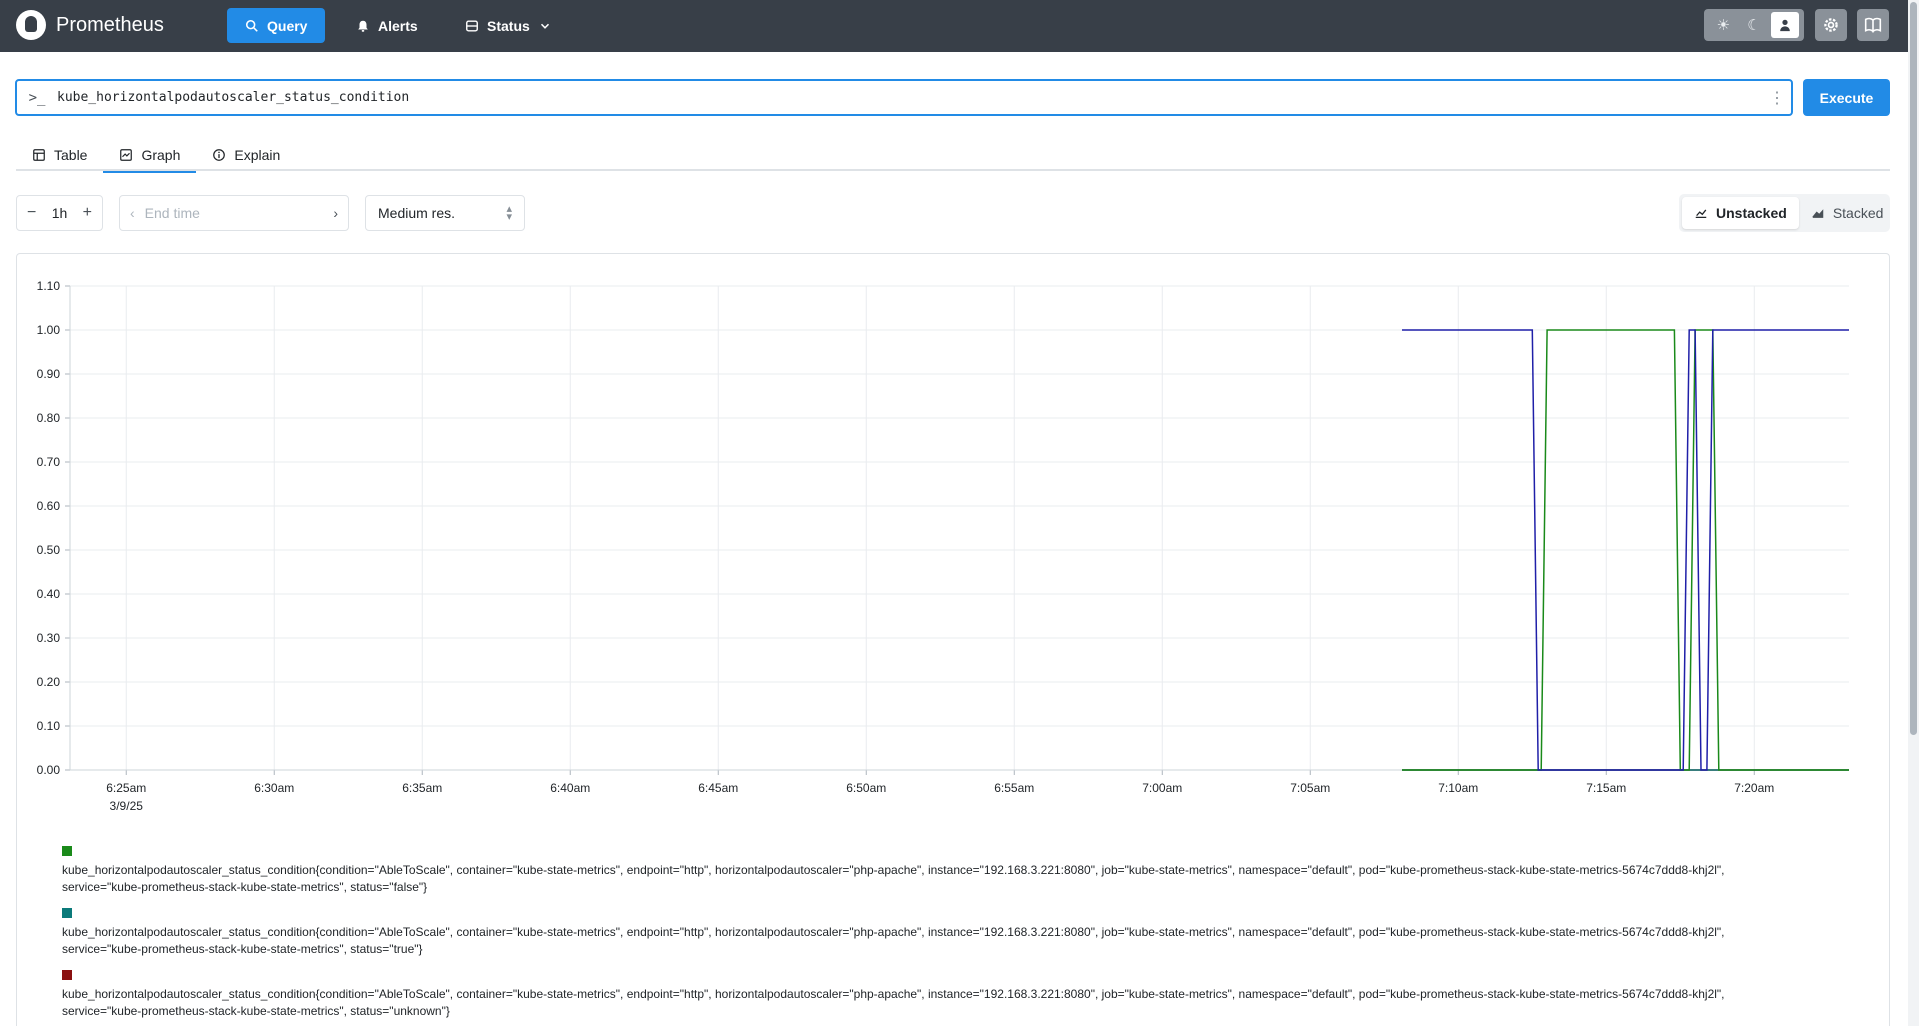 The height and width of the screenshot is (1032, 1919). I want to click on info-icon, so click(219, 154).